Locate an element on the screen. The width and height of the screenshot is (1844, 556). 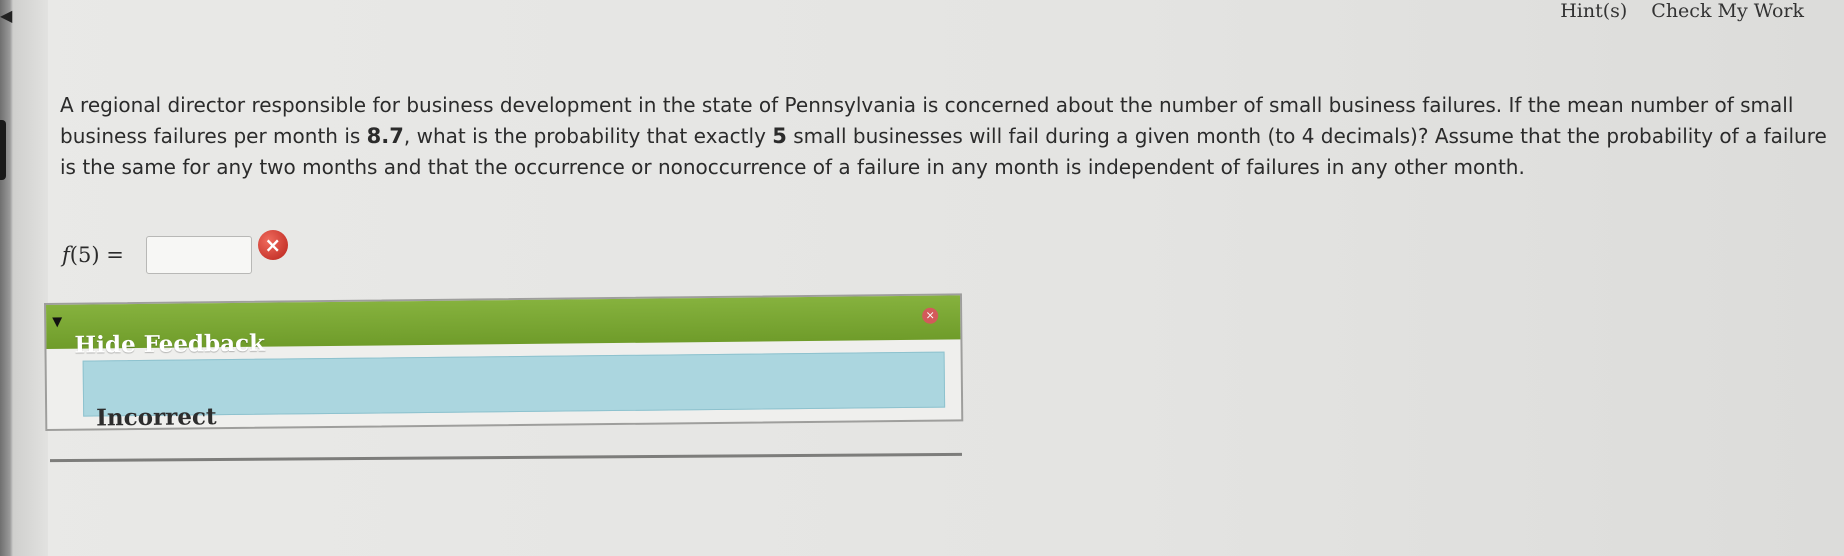
left-edge-bar: ◀ is located at coordinates (24, 278).